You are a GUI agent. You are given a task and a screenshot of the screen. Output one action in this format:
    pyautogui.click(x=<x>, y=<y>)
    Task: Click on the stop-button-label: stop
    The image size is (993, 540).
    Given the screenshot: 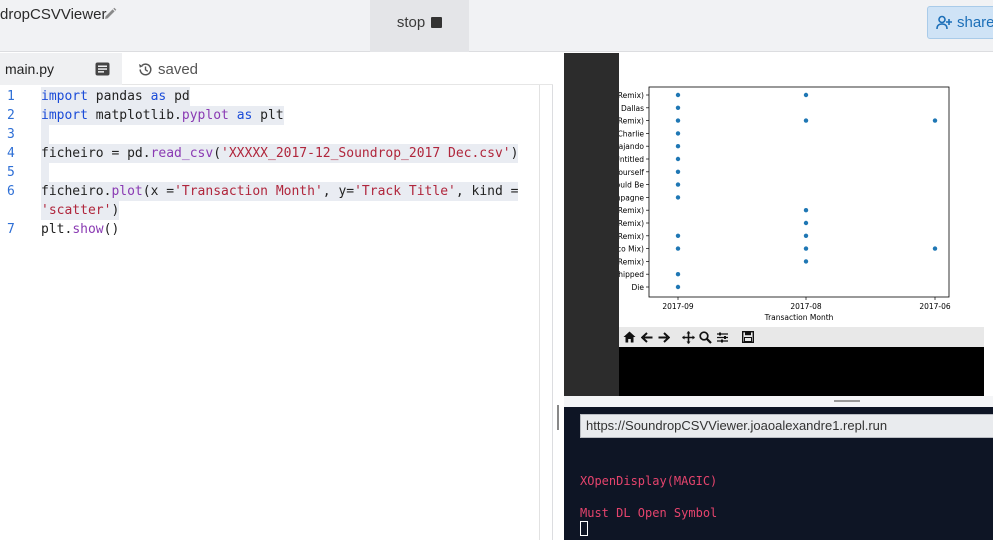 What is the action you would take?
    pyautogui.click(x=411, y=22)
    